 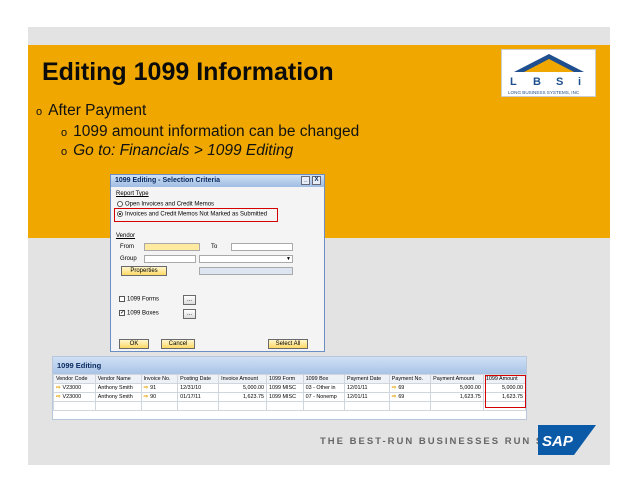 What do you see at coordinates (79, 365) in the screenshot?
I see `grid-title: 1099 Editing` at bounding box center [79, 365].